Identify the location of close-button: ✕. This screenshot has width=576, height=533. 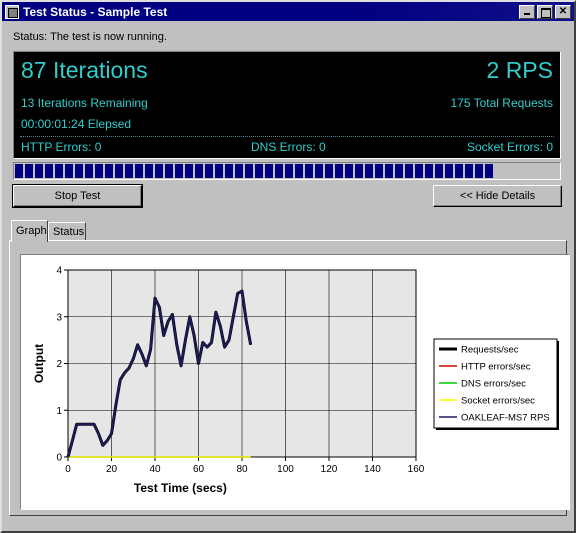
(563, 11).